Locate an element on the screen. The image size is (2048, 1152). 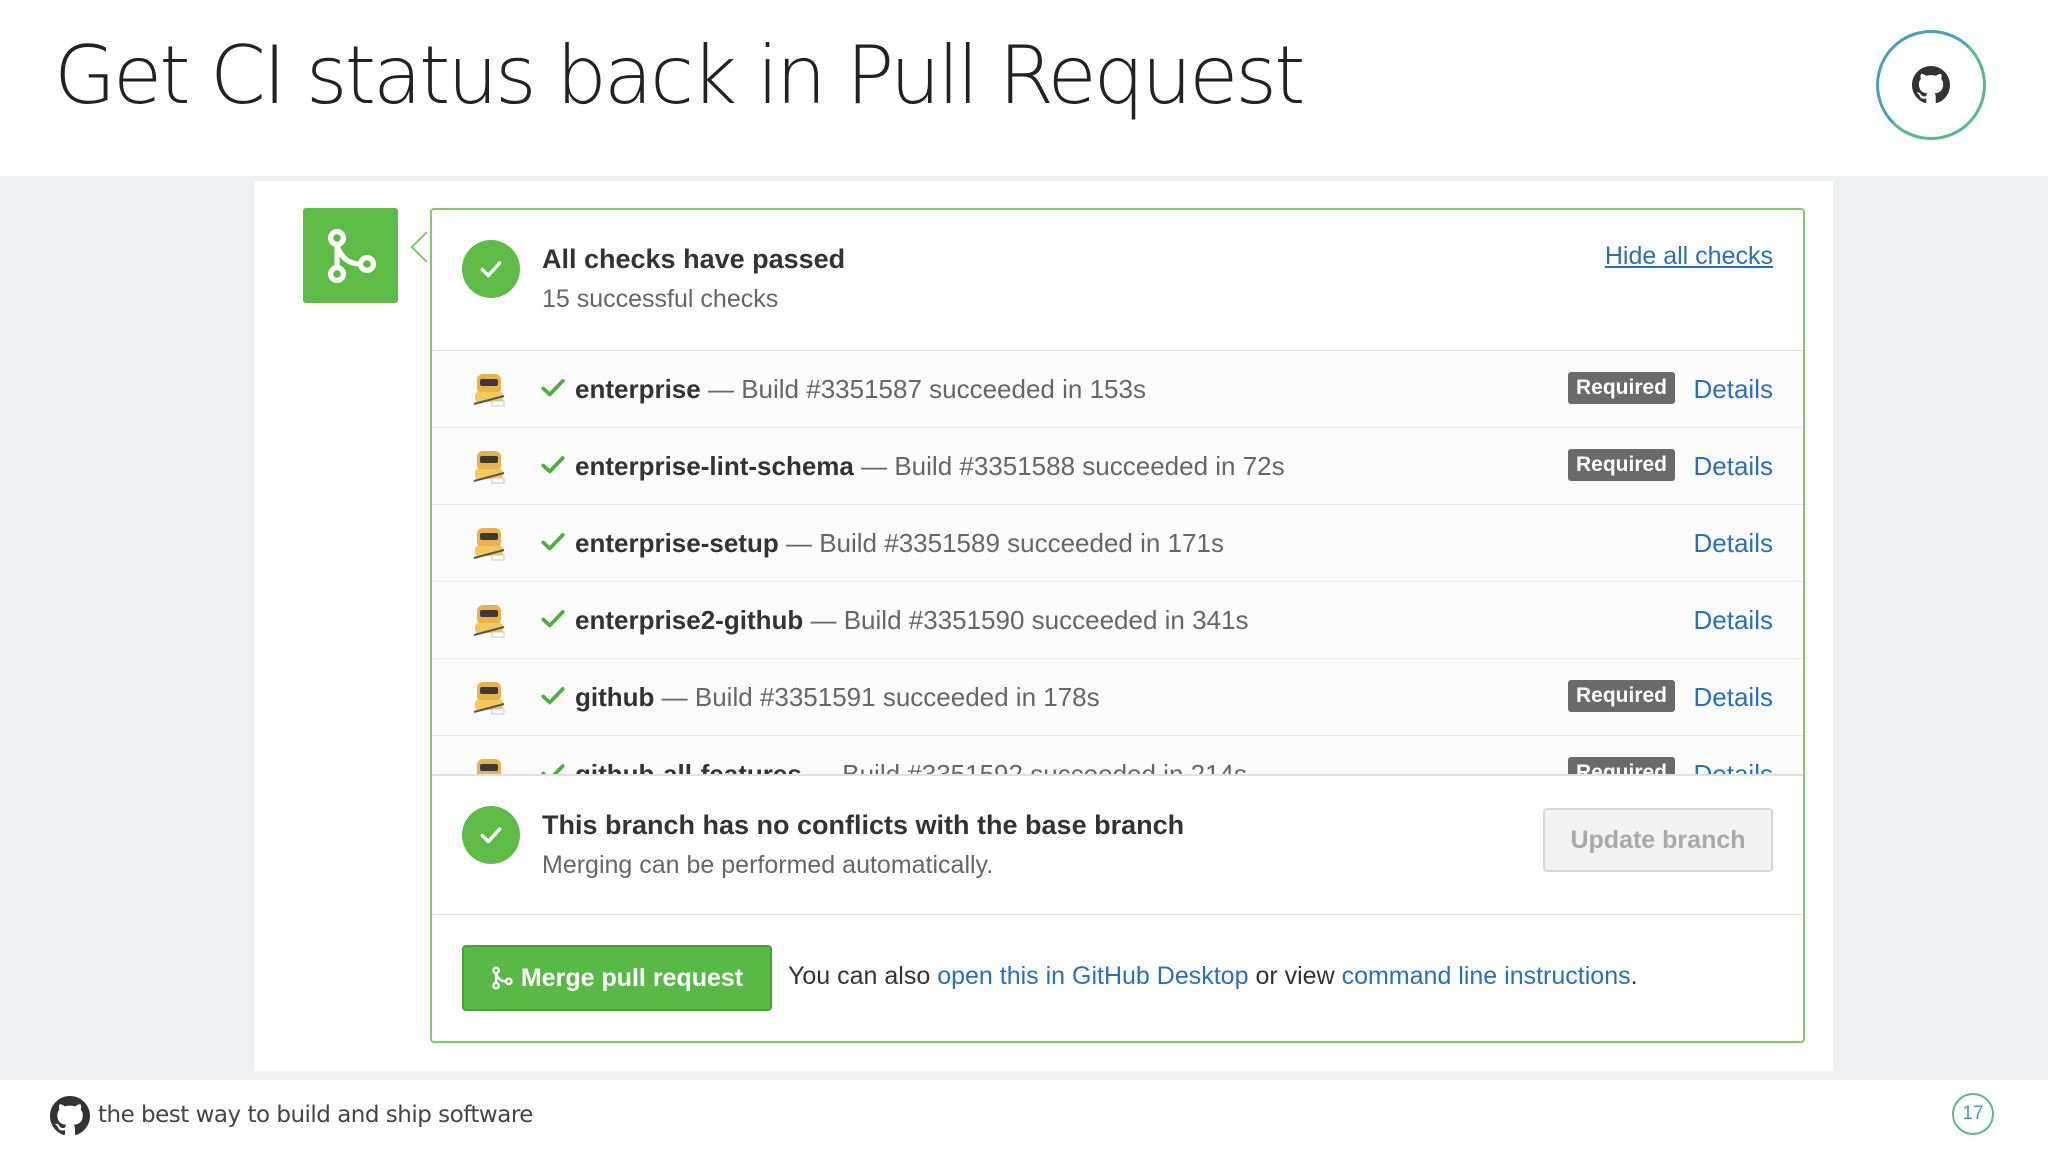
merge-button-label: Merge pull request is located at coordinates (632, 977).